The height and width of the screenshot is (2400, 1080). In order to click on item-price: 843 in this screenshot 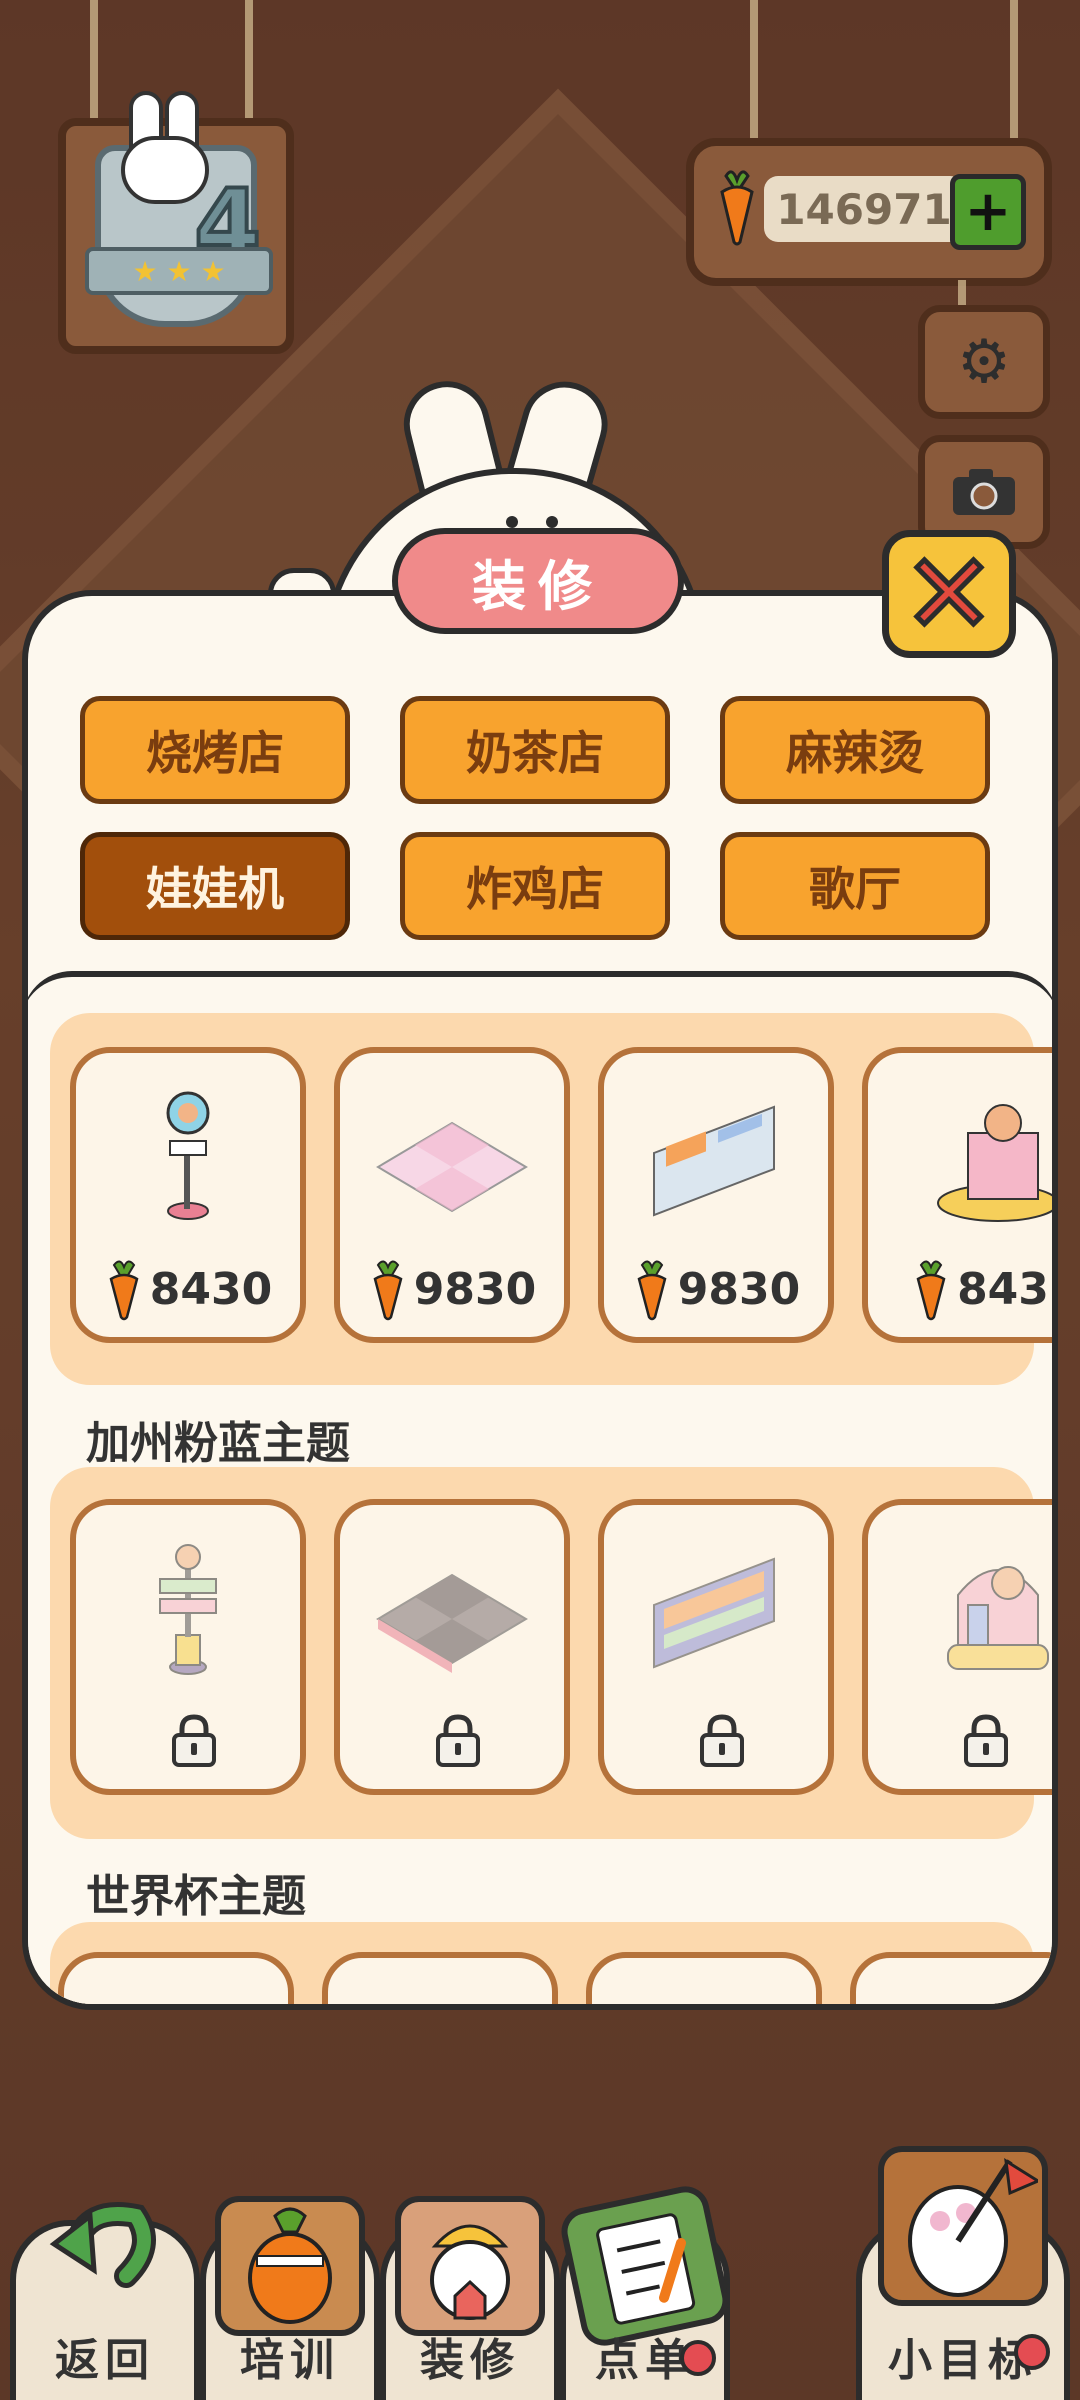, I will do `click(1003, 1289)`.